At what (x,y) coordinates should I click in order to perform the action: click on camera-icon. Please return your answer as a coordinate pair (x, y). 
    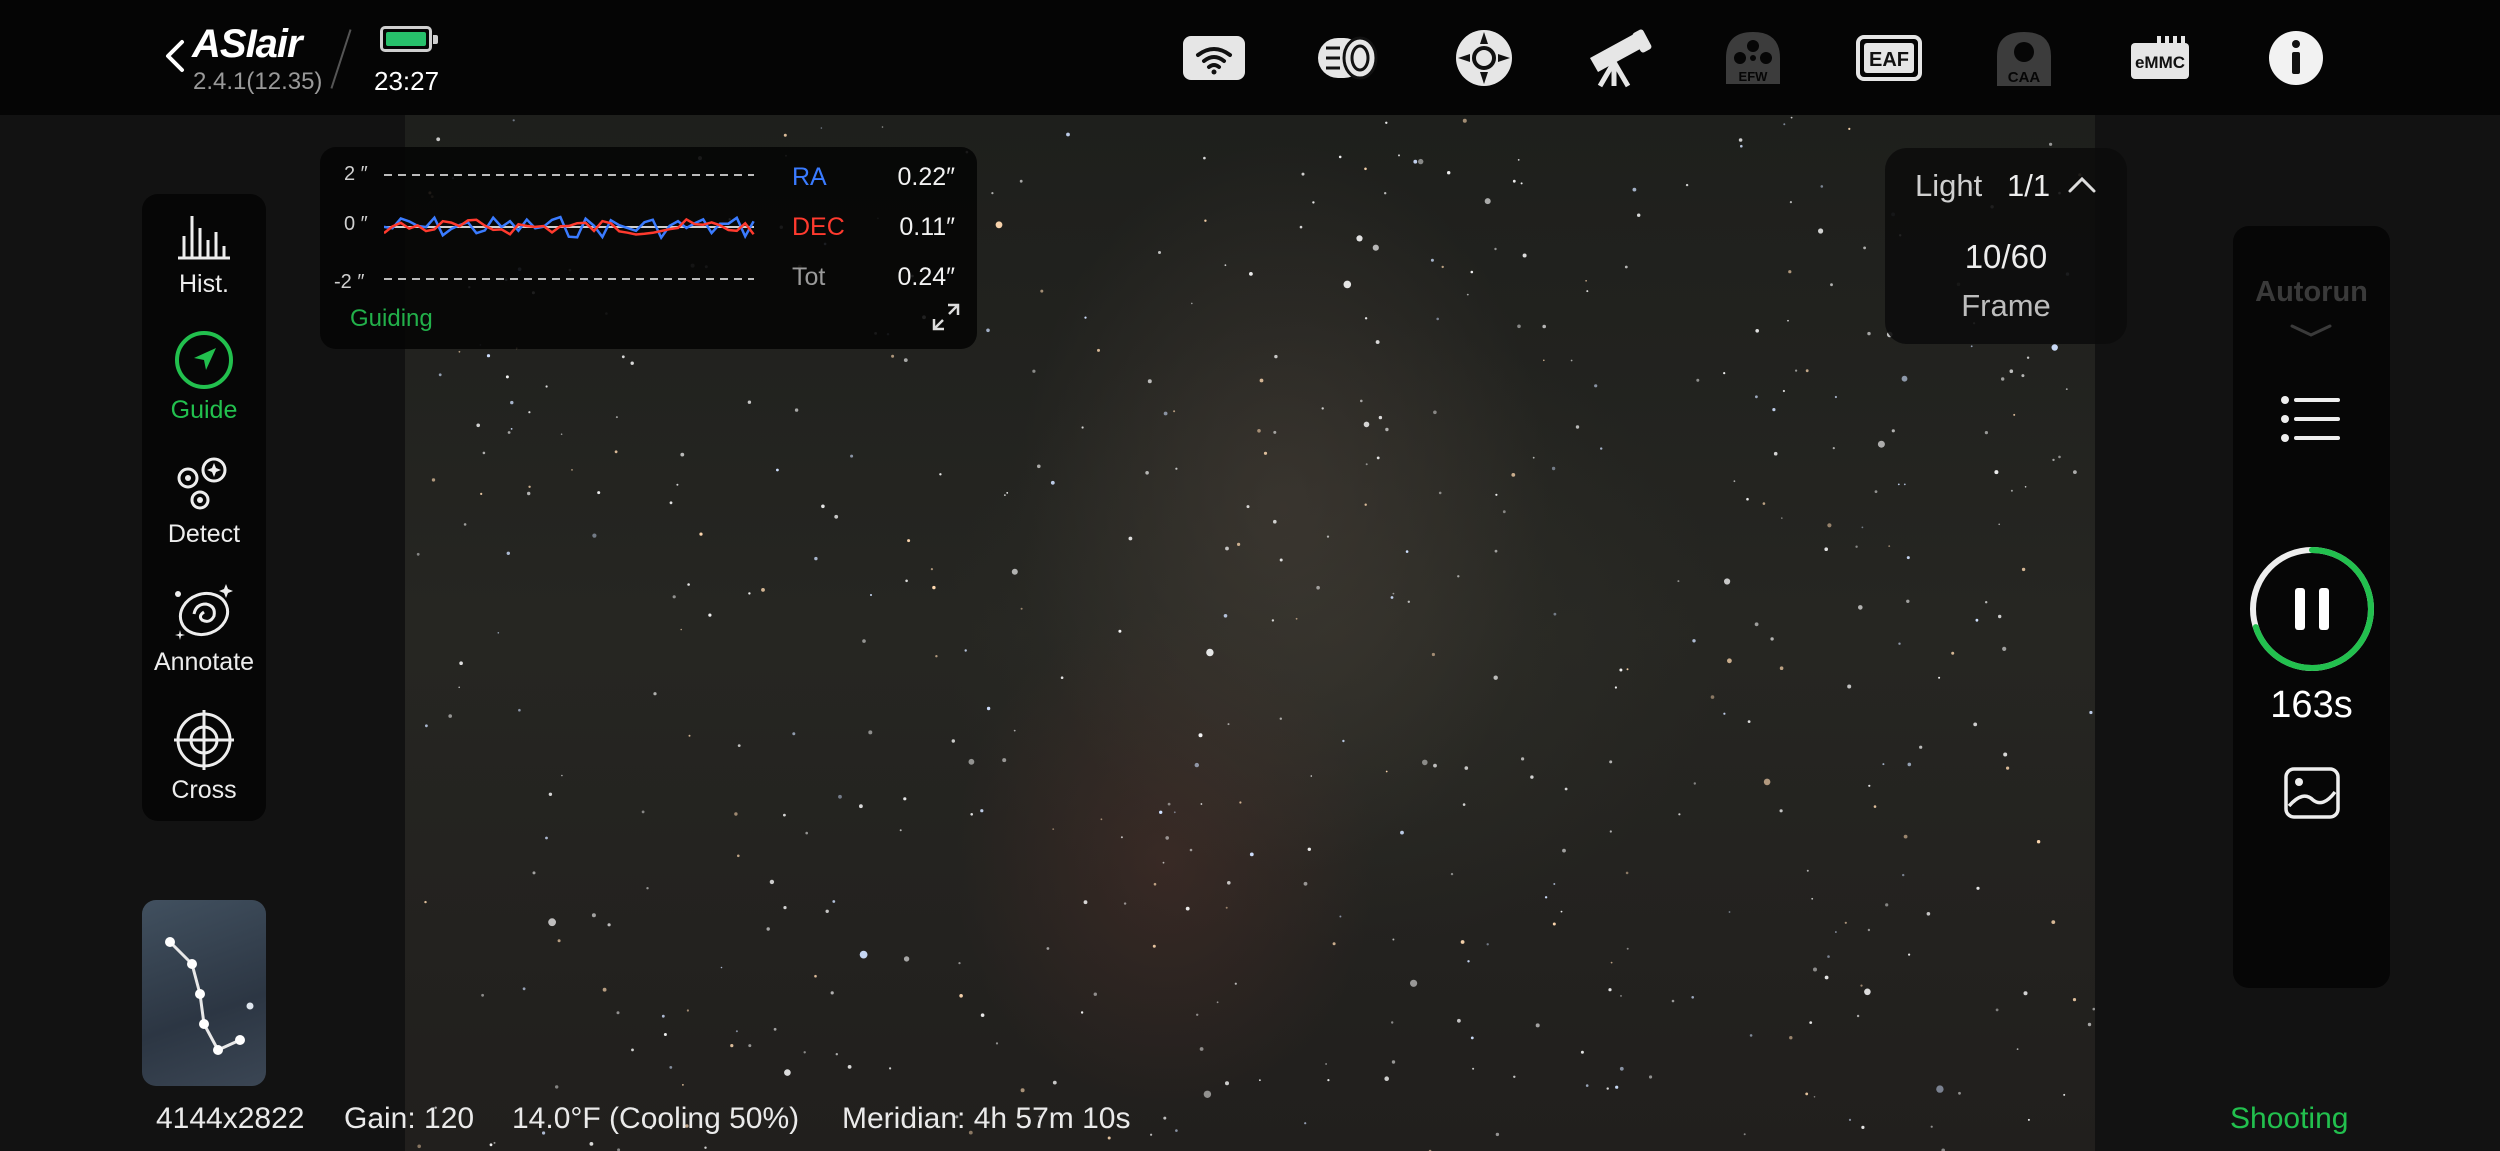
    Looking at the image, I should click on (1348, 58).